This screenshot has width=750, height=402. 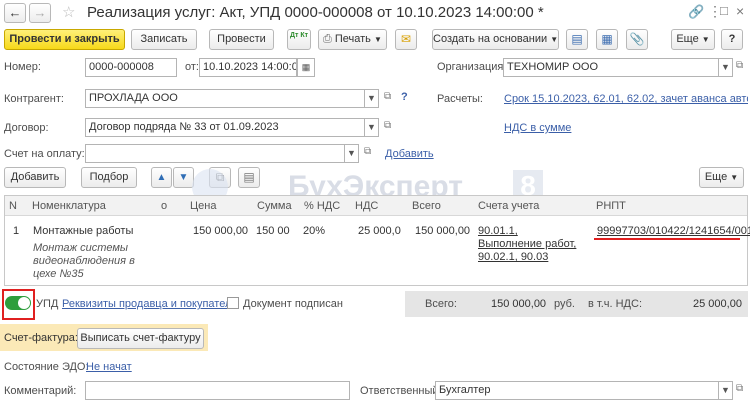 I want to click on vat-total-value: 25 000,00, so click(x=717, y=304).